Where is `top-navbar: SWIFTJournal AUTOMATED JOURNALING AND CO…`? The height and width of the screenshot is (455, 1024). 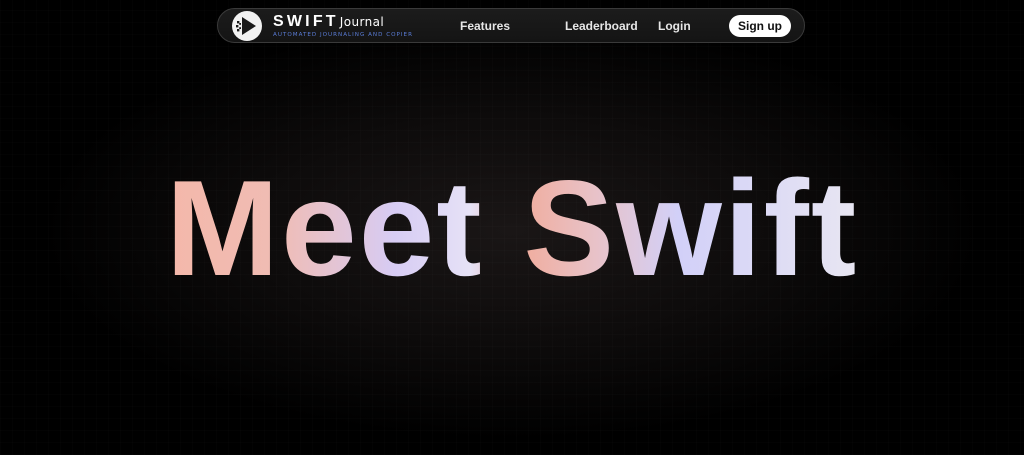 top-navbar: SWIFTJournal AUTOMATED JOURNALING AND CO… is located at coordinates (511, 25).